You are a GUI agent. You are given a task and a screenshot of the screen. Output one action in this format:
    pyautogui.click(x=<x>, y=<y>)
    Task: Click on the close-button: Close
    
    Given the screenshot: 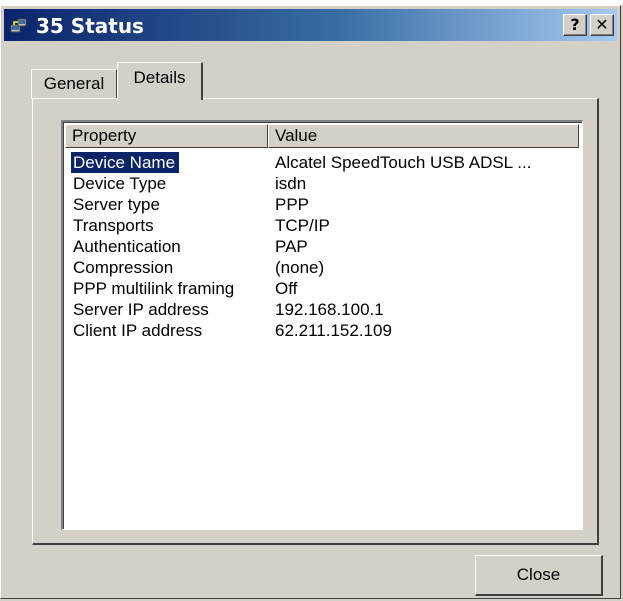 What is the action you would take?
    pyautogui.click(x=539, y=575)
    